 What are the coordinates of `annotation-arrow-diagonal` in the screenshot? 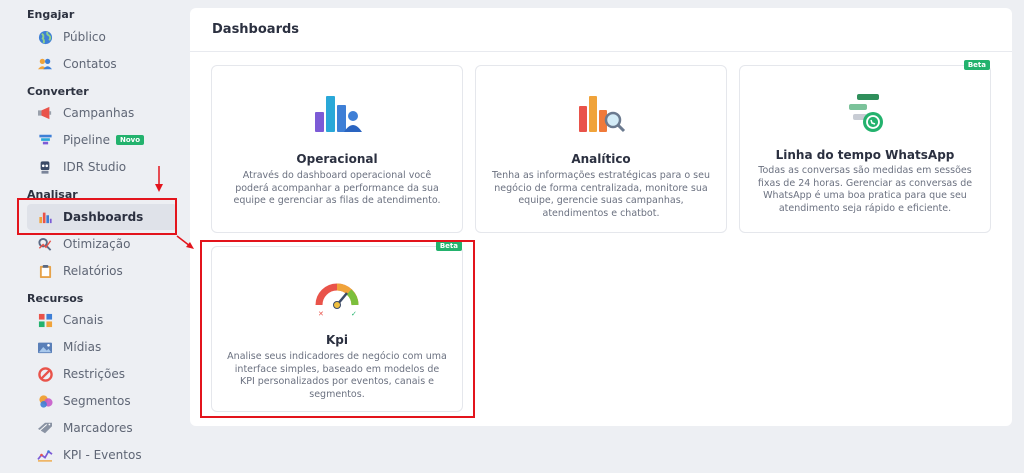 It's located at (185, 242).